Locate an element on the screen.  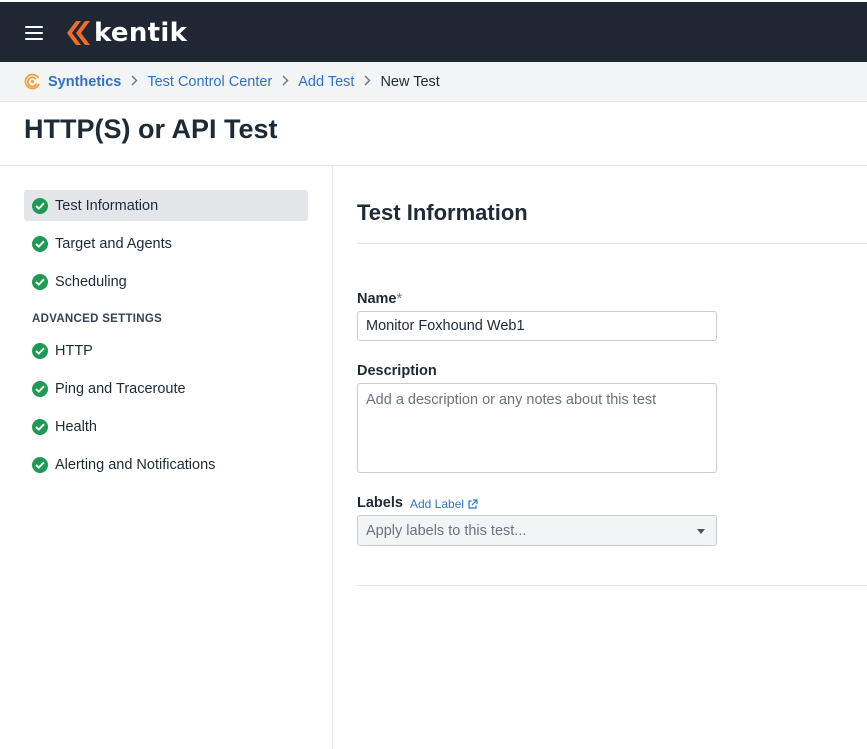
sidebar-item-http: HTTP is located at coordinates (166, 350).